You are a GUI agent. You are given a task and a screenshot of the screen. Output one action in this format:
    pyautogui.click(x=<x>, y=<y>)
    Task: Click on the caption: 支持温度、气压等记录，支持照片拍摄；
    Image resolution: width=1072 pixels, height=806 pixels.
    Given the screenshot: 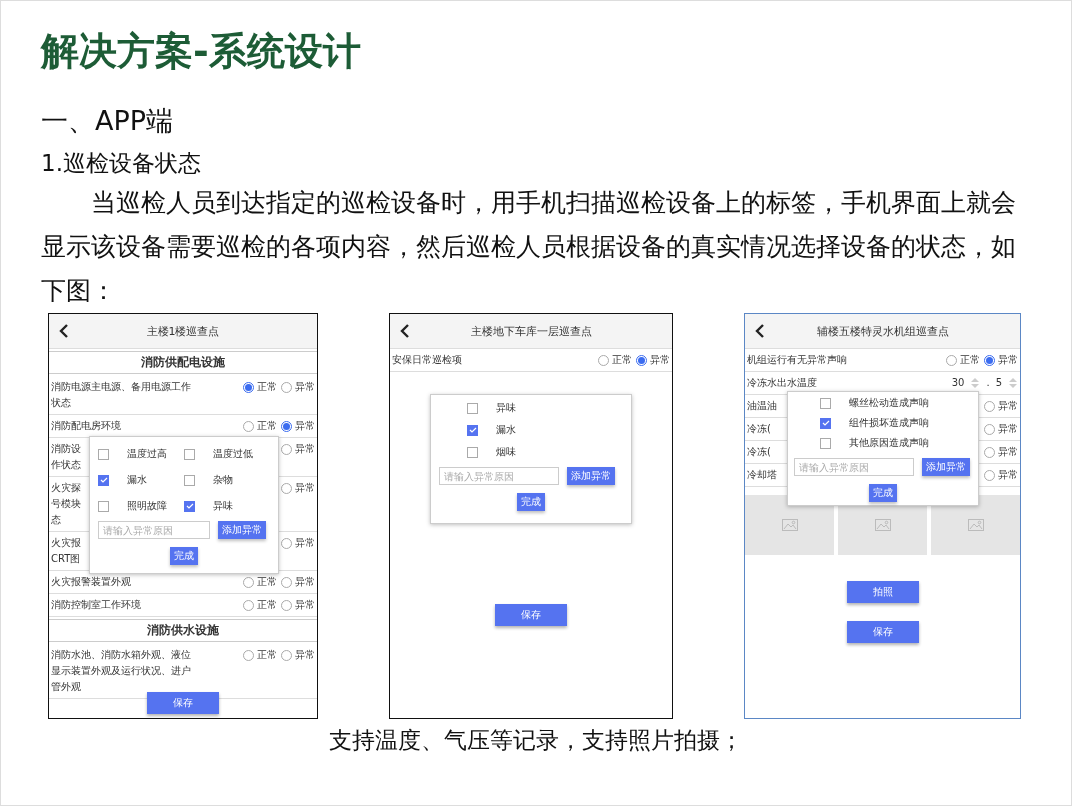 What is the action you would take?
    pyautogui.click(x=536, y=740)
    